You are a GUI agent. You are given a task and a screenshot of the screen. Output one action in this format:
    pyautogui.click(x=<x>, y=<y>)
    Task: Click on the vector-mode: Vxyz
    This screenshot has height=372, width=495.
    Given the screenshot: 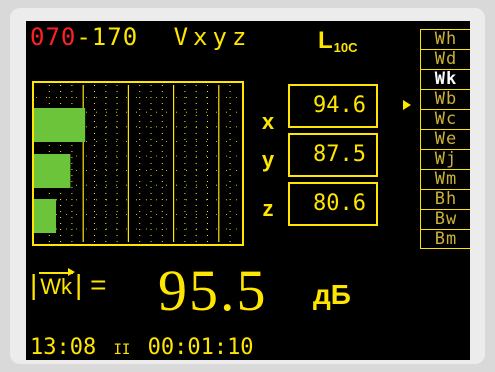 What is the action you would take?
    pyautogui.click(x=212, y=37)
    